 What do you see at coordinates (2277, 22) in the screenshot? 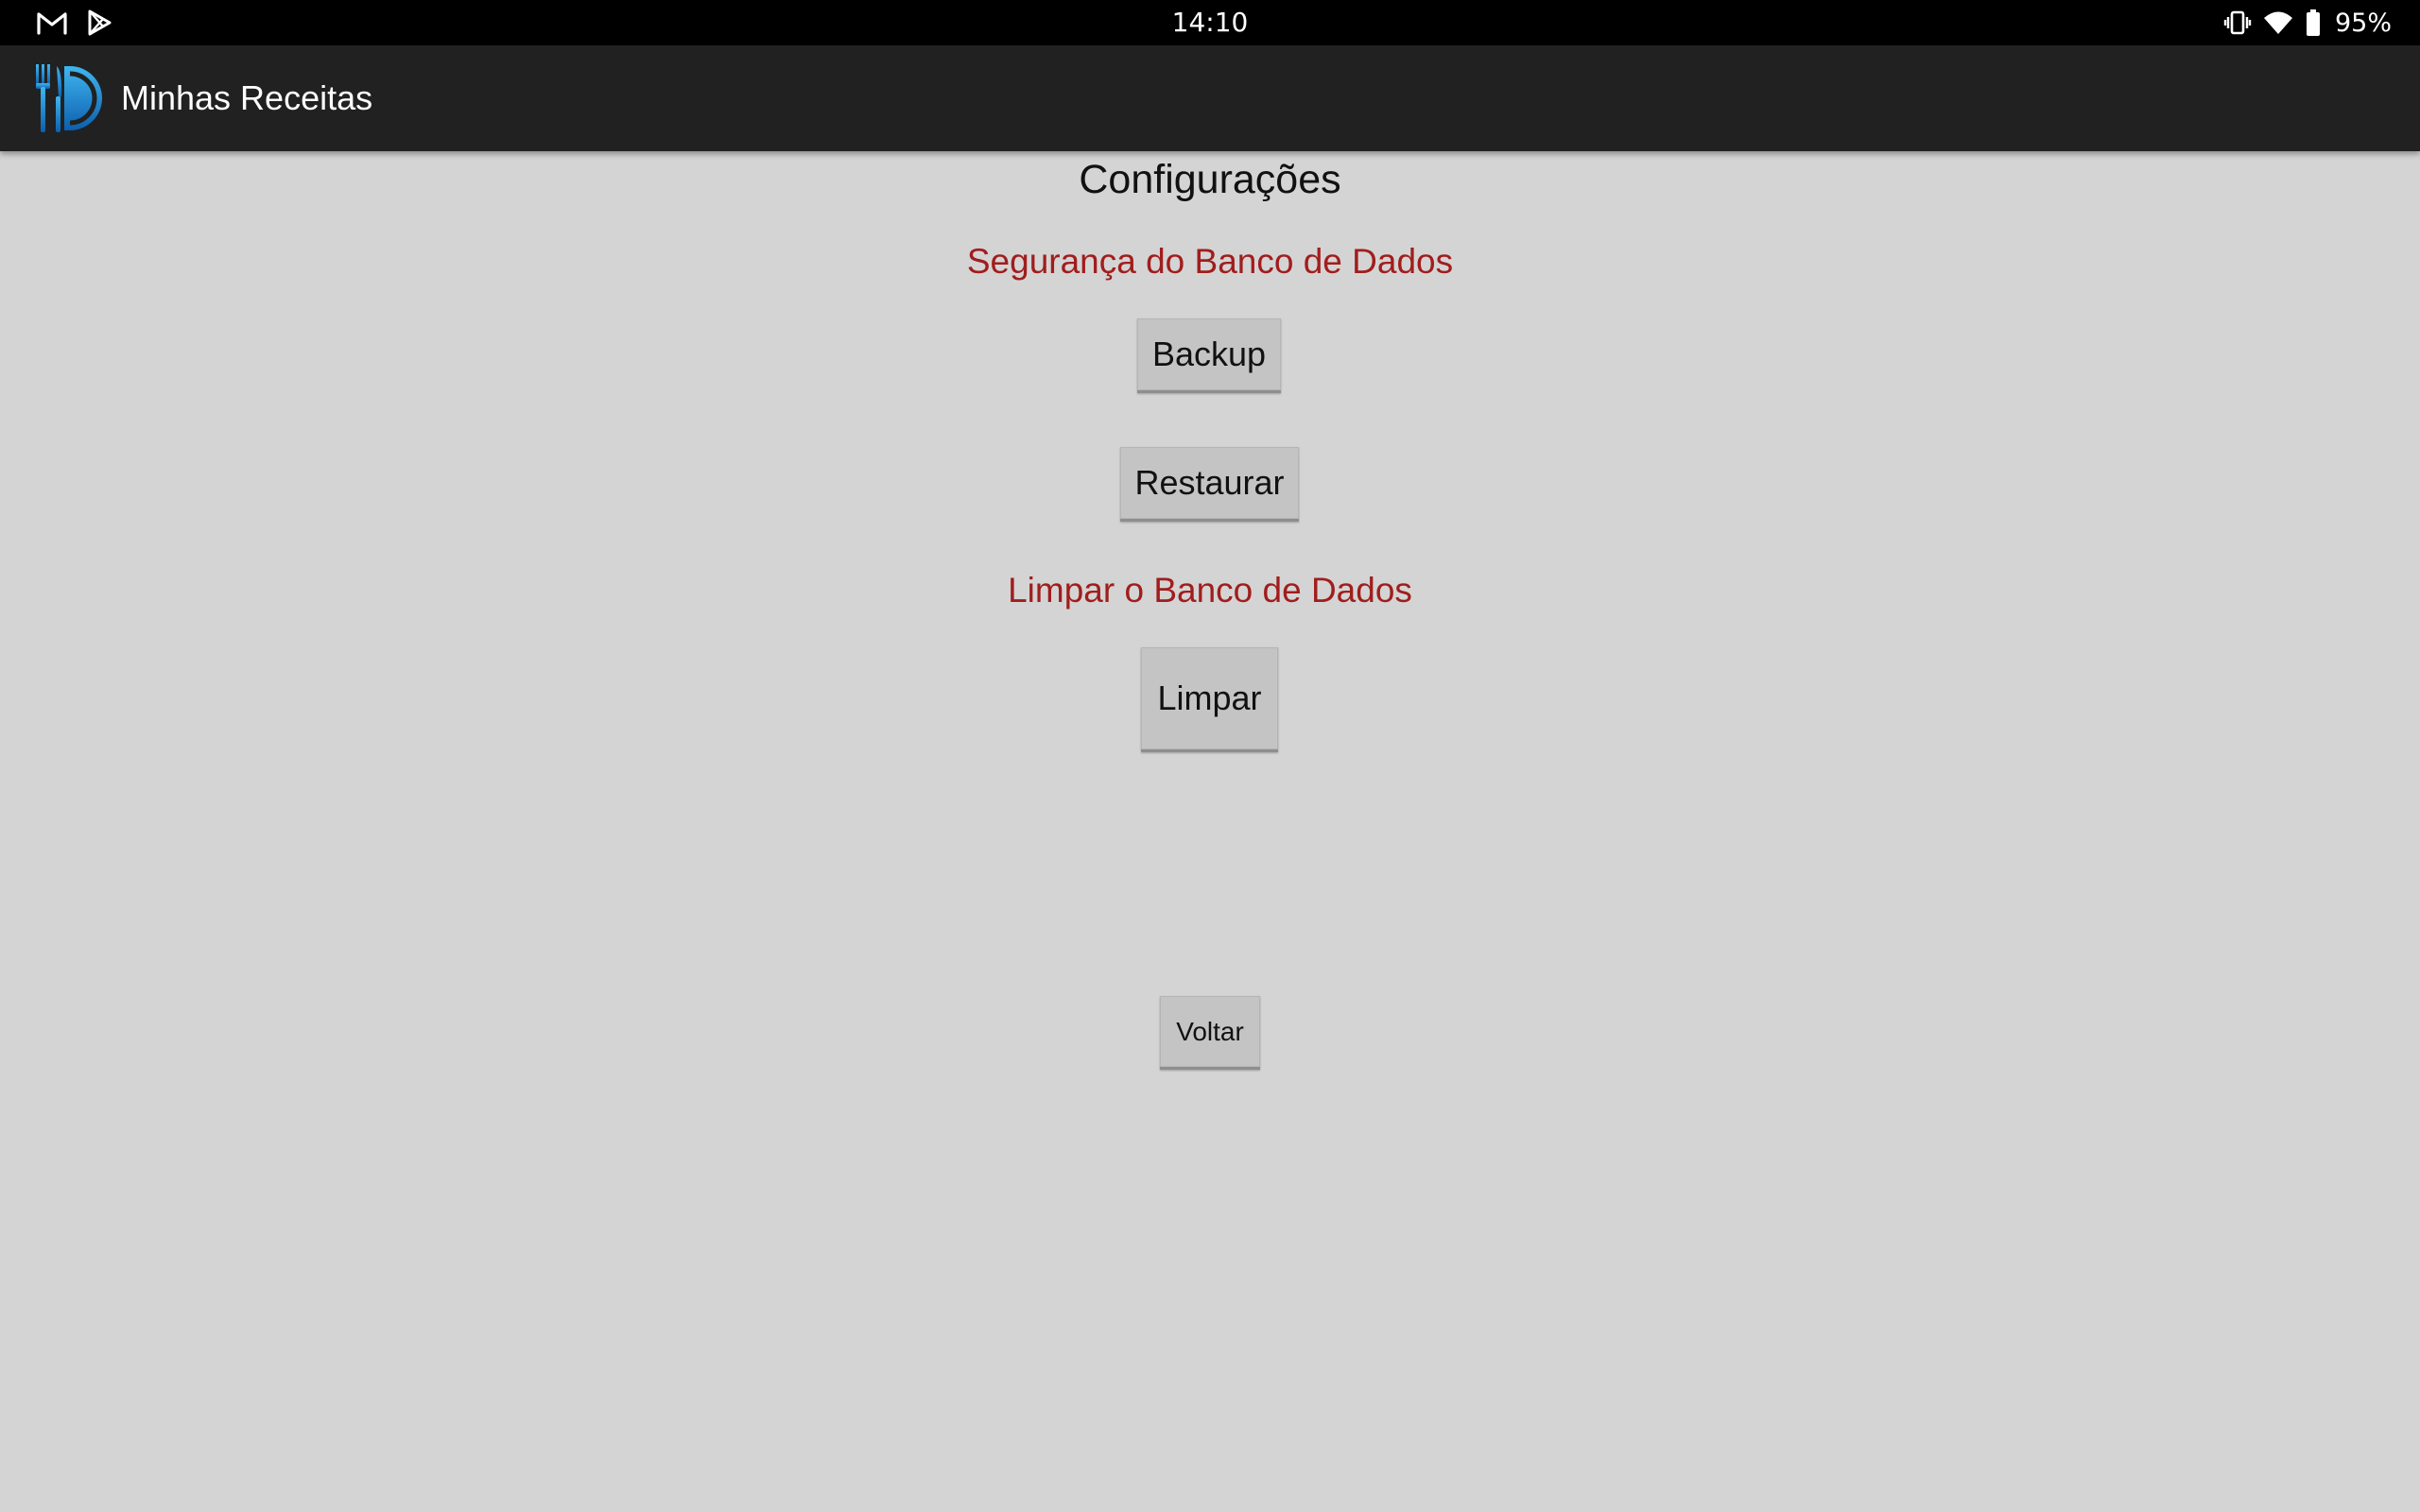
I see `wifi-icon` at bounding box center [2277, 22].